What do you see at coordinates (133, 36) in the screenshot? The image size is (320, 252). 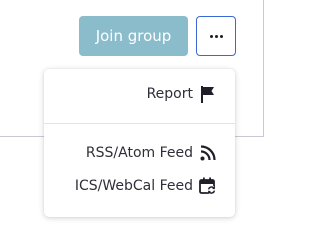 I see `join-group-button: Join group` at bounding box center [133, 36].